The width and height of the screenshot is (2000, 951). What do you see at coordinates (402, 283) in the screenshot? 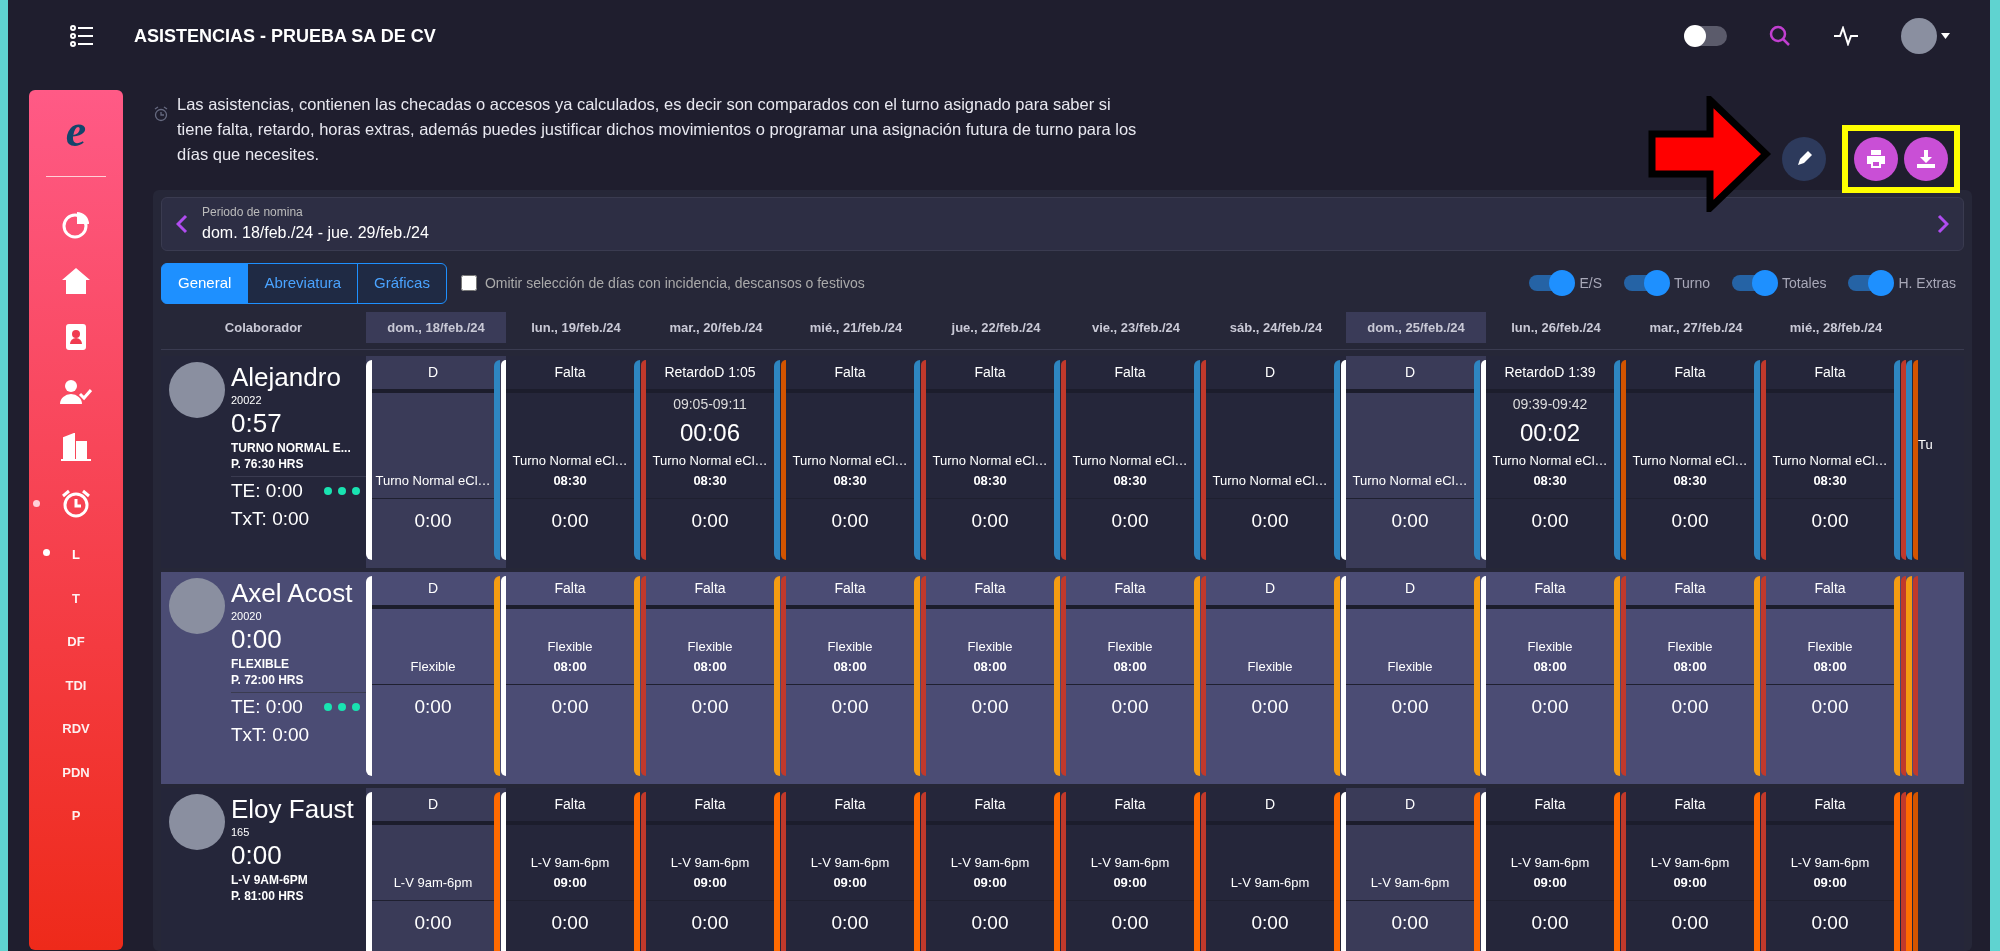
I see `view-tab: Gráficas` at bounding box center [402, 283].